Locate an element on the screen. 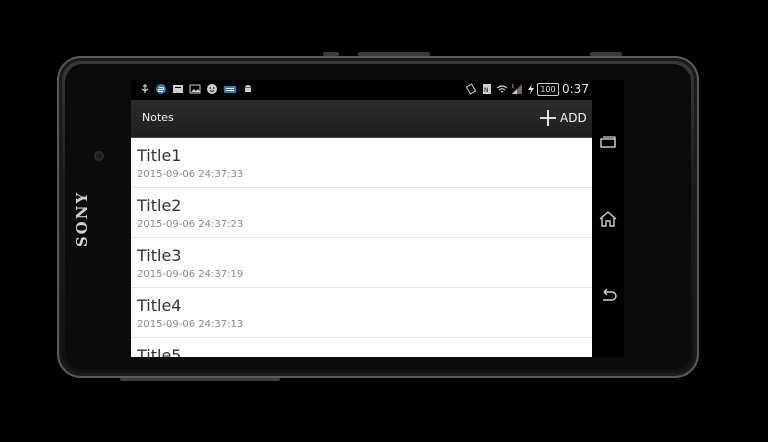  image-icon is located at coordinates (195, 89).